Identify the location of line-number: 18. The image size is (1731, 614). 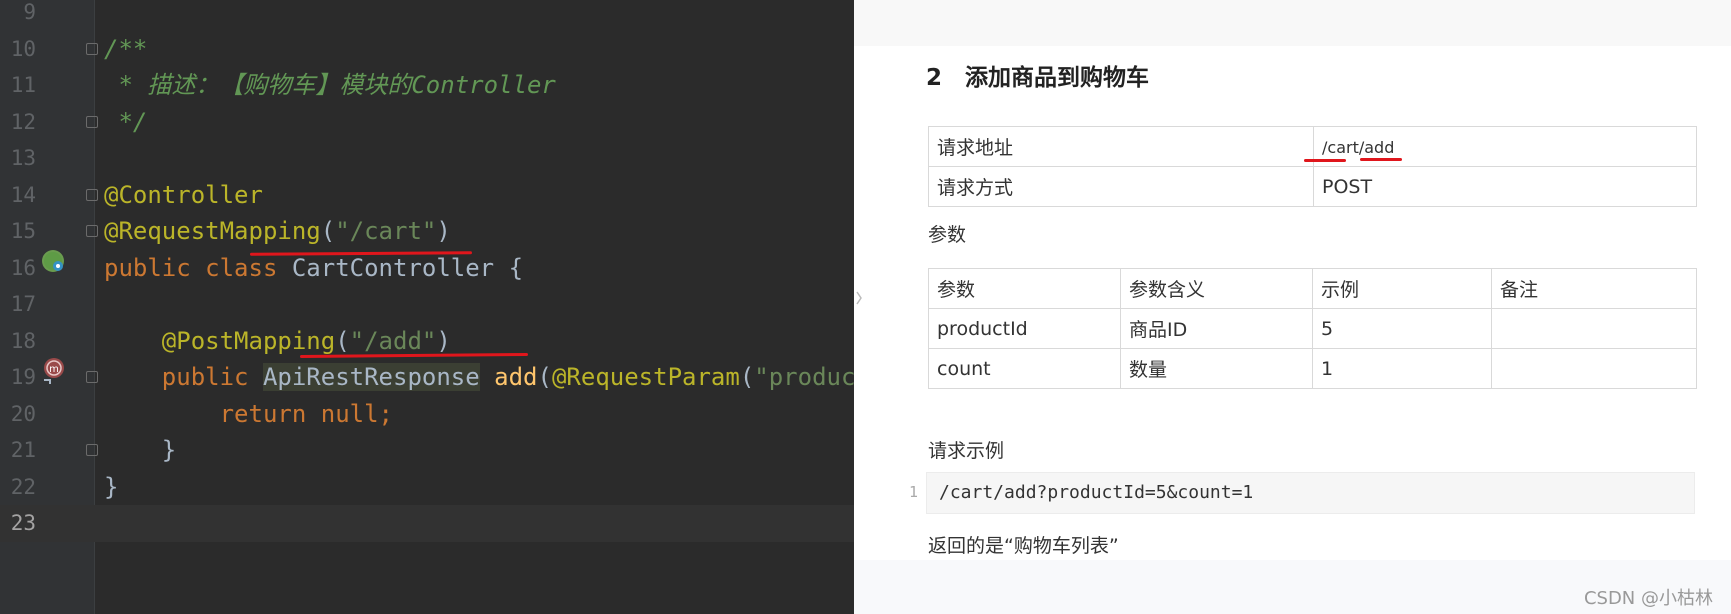
(23, 340).